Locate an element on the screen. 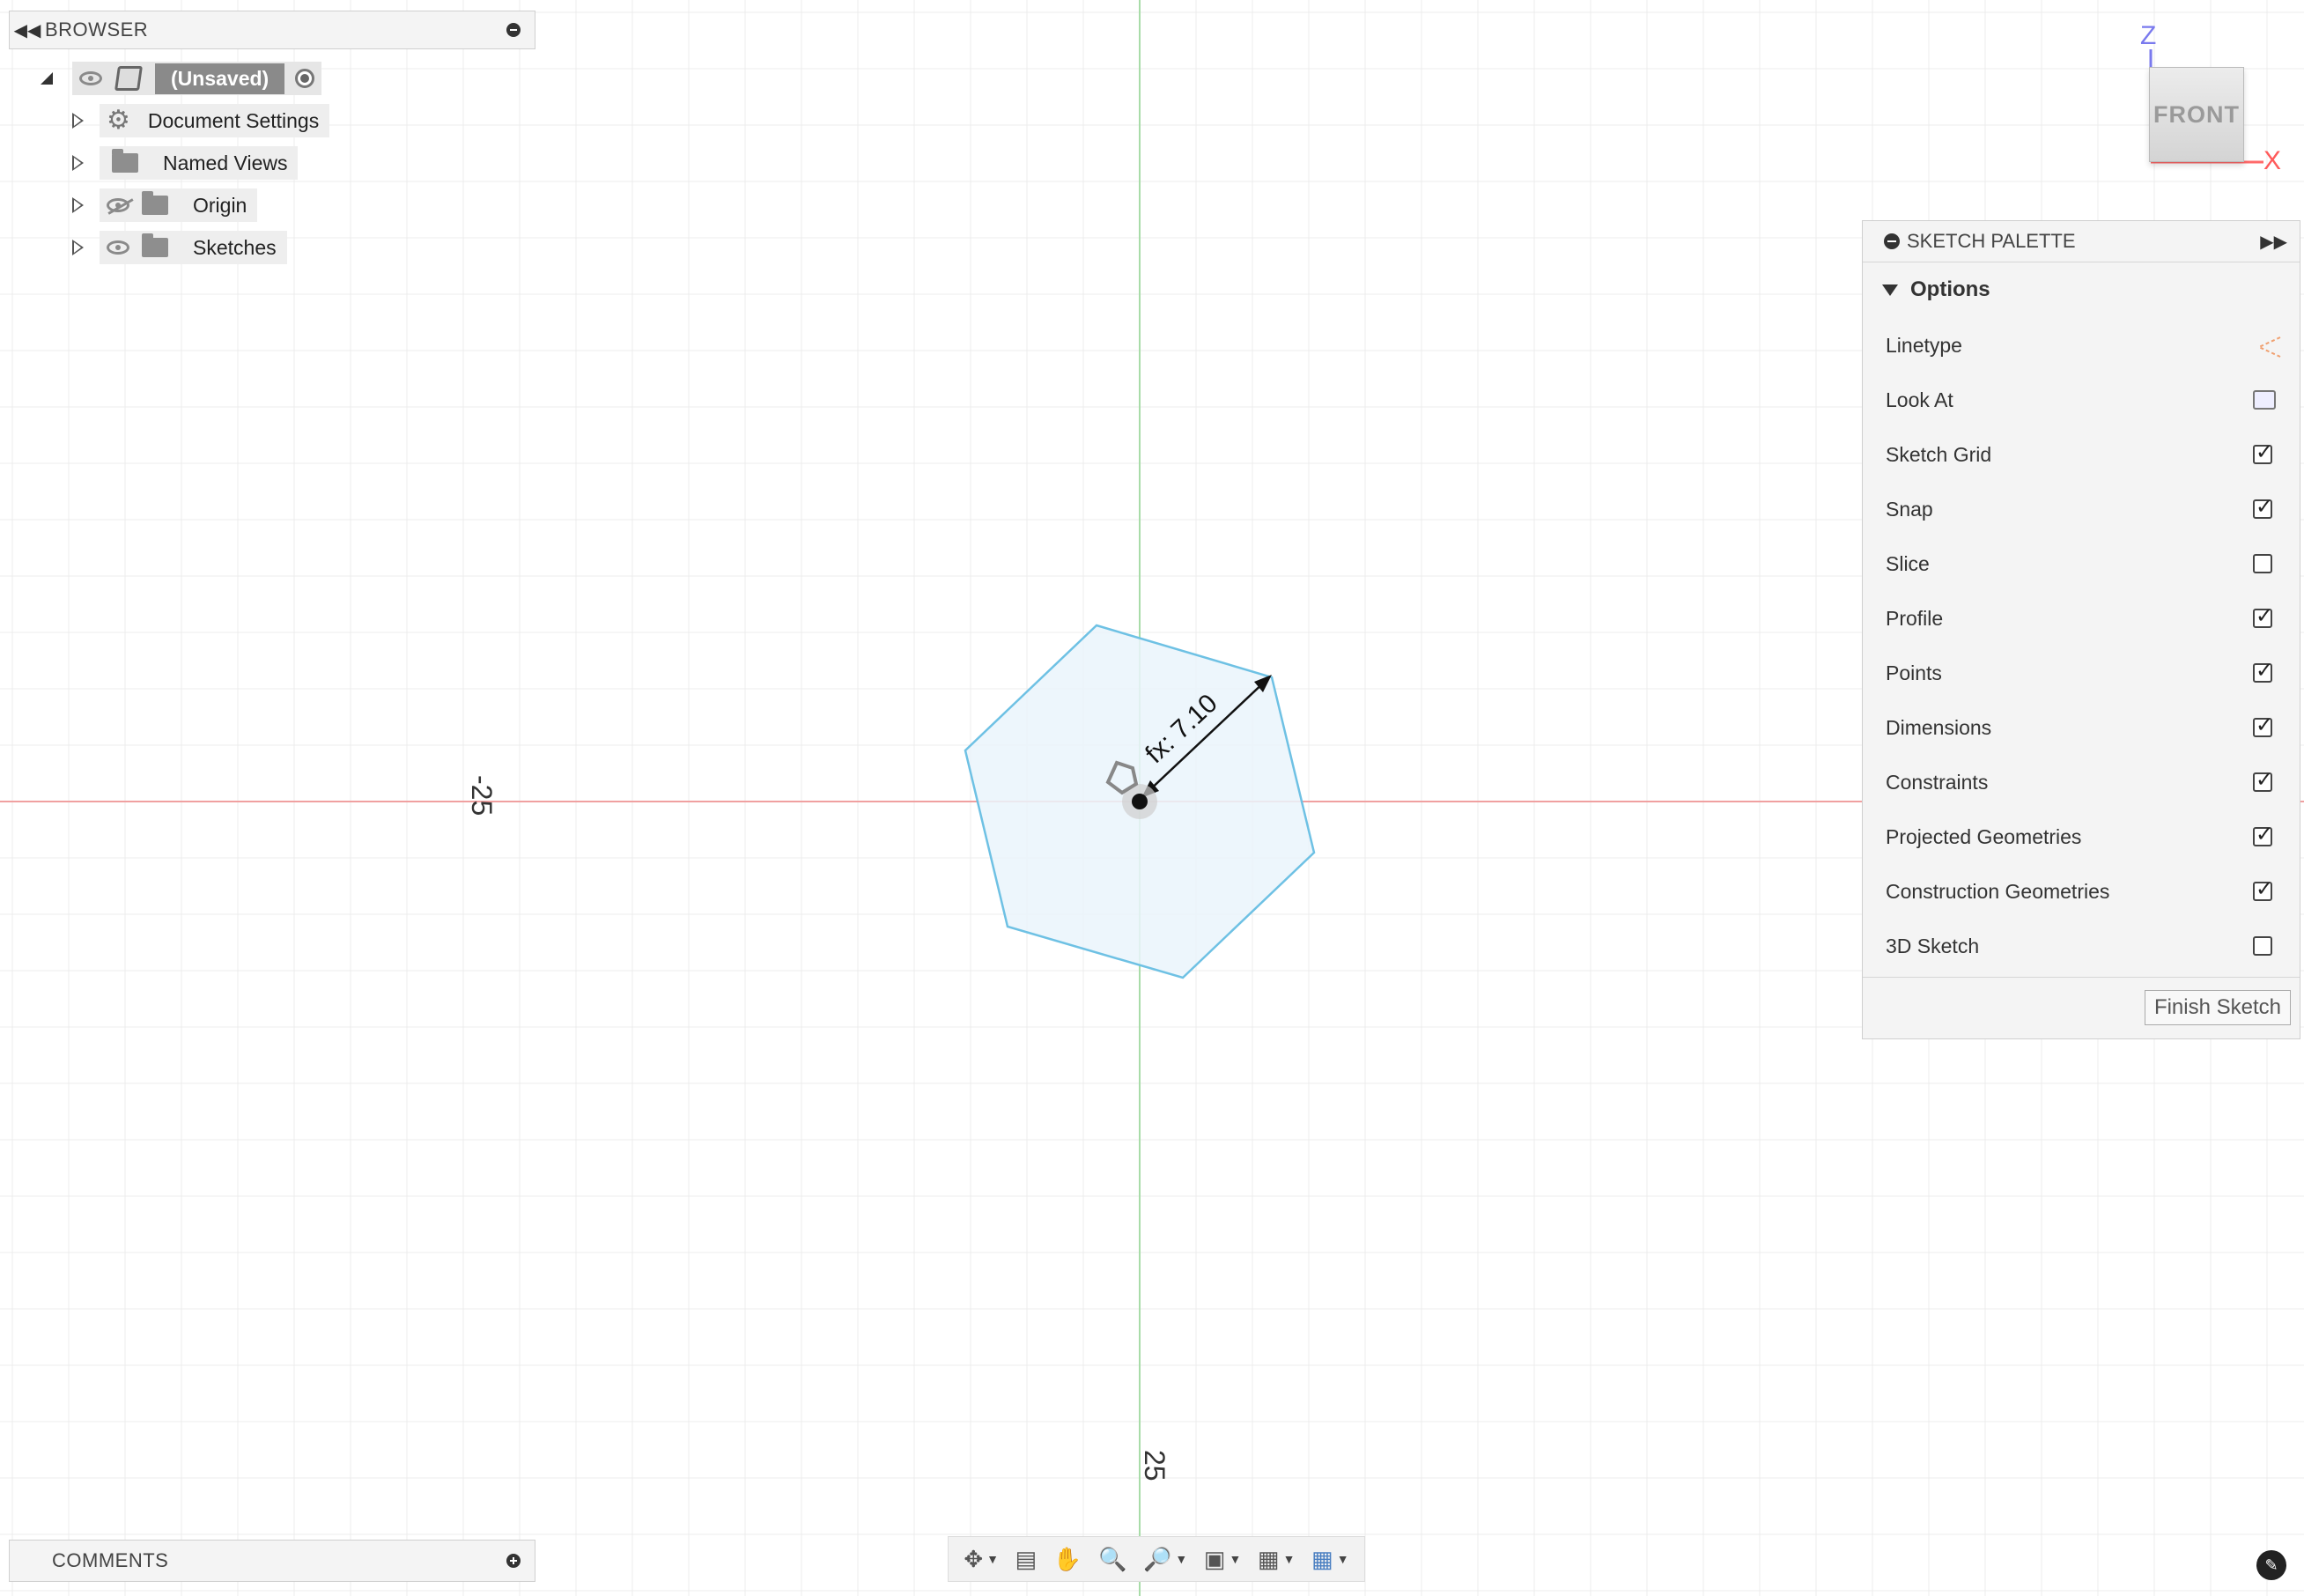 The height and width of the screenshot is (1596, 2304). construction-linetype-icon is located at coordinates (2269, 347).